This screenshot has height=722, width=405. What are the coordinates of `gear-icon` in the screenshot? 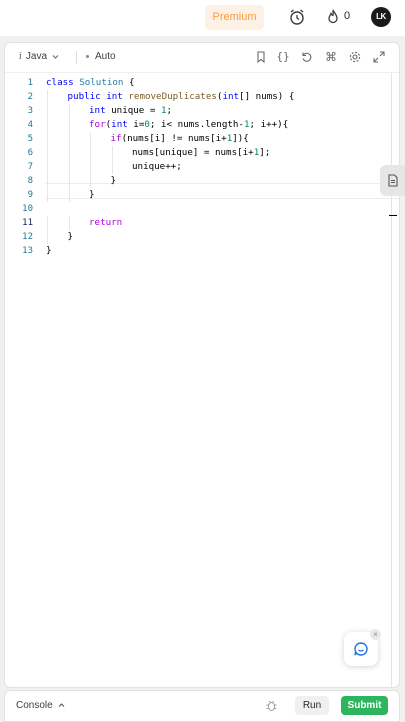 It's located at (355, 57).